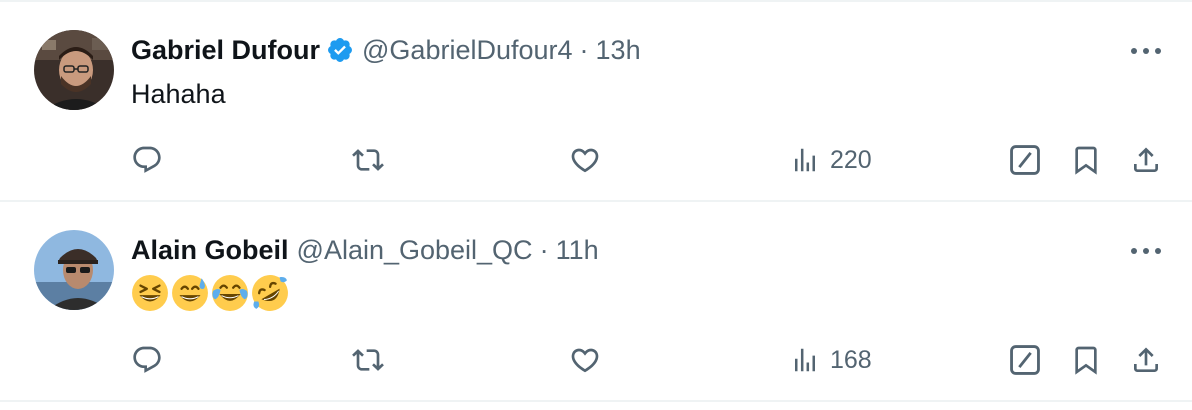 The width and height of the screenshot is (1192, 410). Describe the element at coordinates (150, 293) in the screenshot. I see `grinning-squinting-face-icon` at that location.